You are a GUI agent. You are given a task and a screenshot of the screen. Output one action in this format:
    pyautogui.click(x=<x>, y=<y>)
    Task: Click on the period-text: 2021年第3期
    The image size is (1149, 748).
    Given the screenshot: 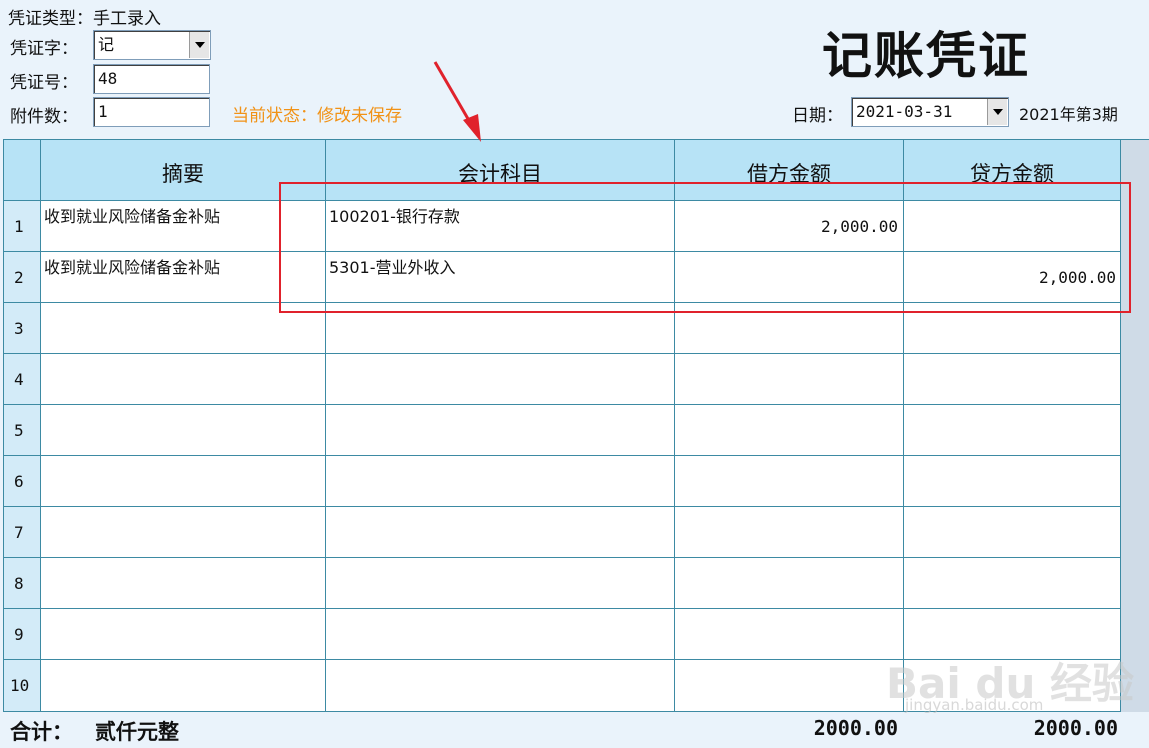 What is the action you would take?
    pyautogui.click(x=1068, y=114)
    